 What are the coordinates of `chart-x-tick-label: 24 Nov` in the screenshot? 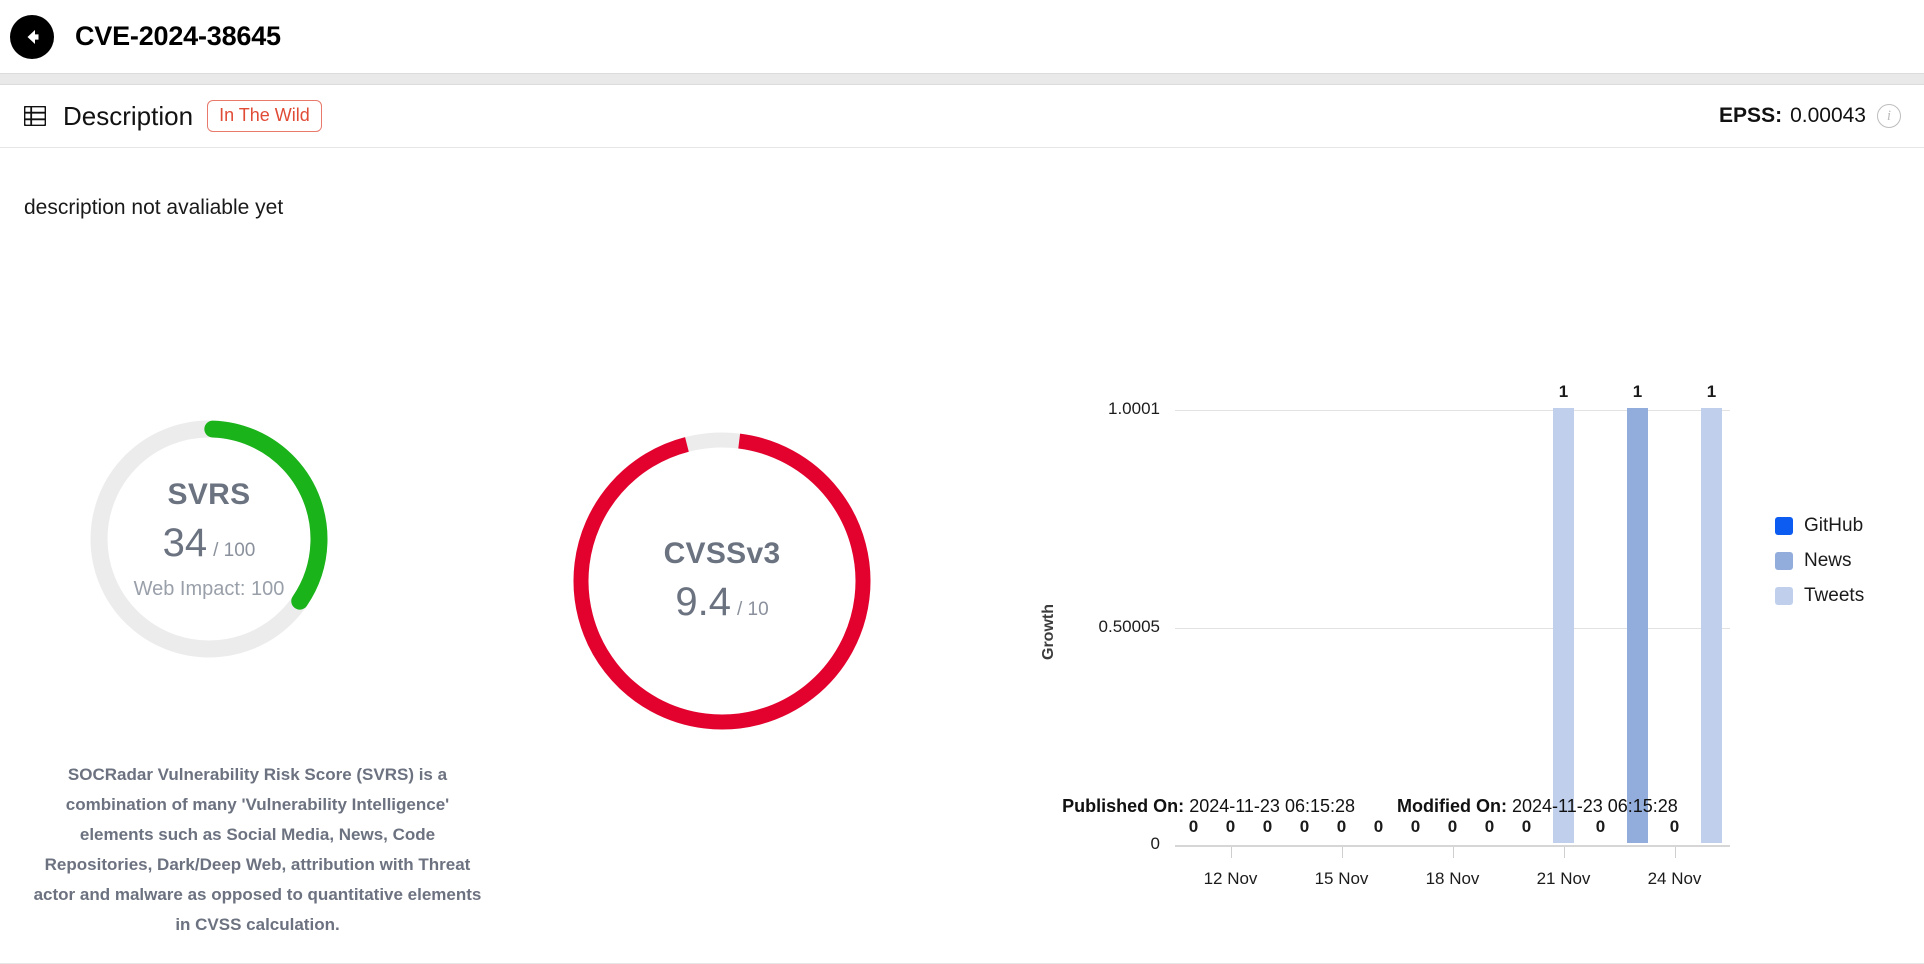 It's located at (1674, 878).